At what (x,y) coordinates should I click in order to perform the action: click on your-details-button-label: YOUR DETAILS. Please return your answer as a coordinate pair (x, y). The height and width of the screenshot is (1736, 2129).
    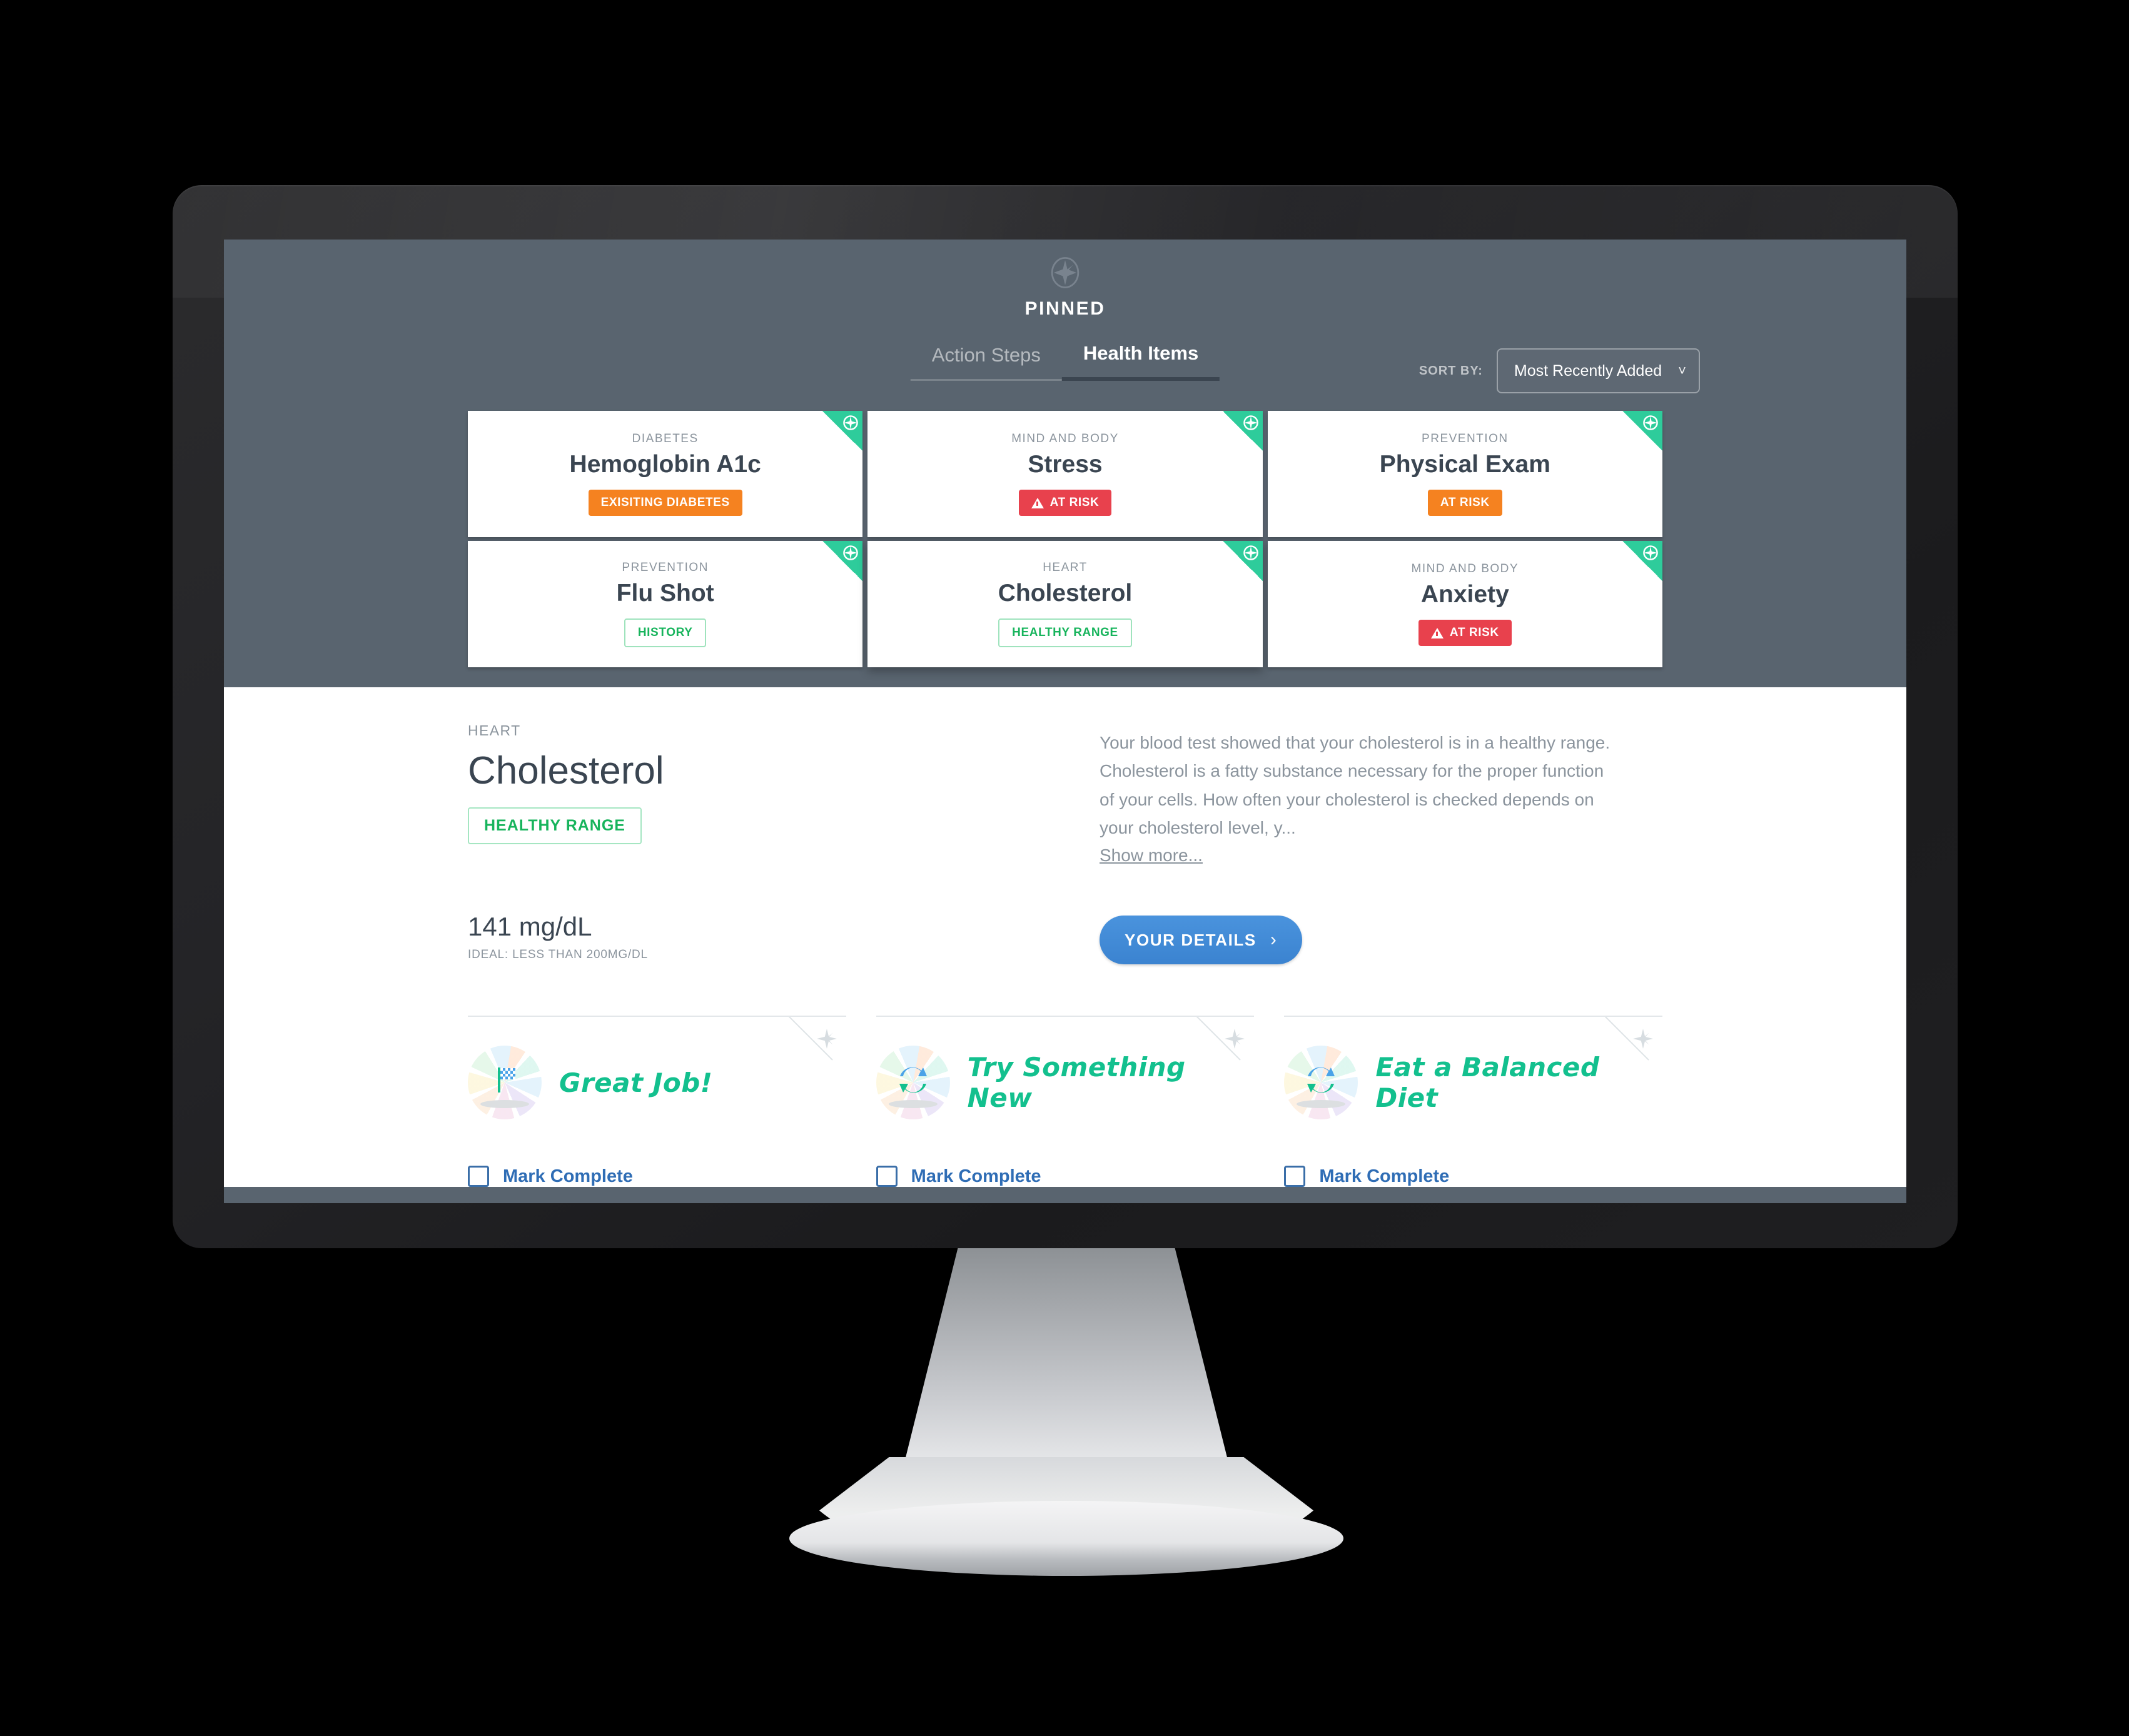
    Looking at the image, I should click on (1191, 939).